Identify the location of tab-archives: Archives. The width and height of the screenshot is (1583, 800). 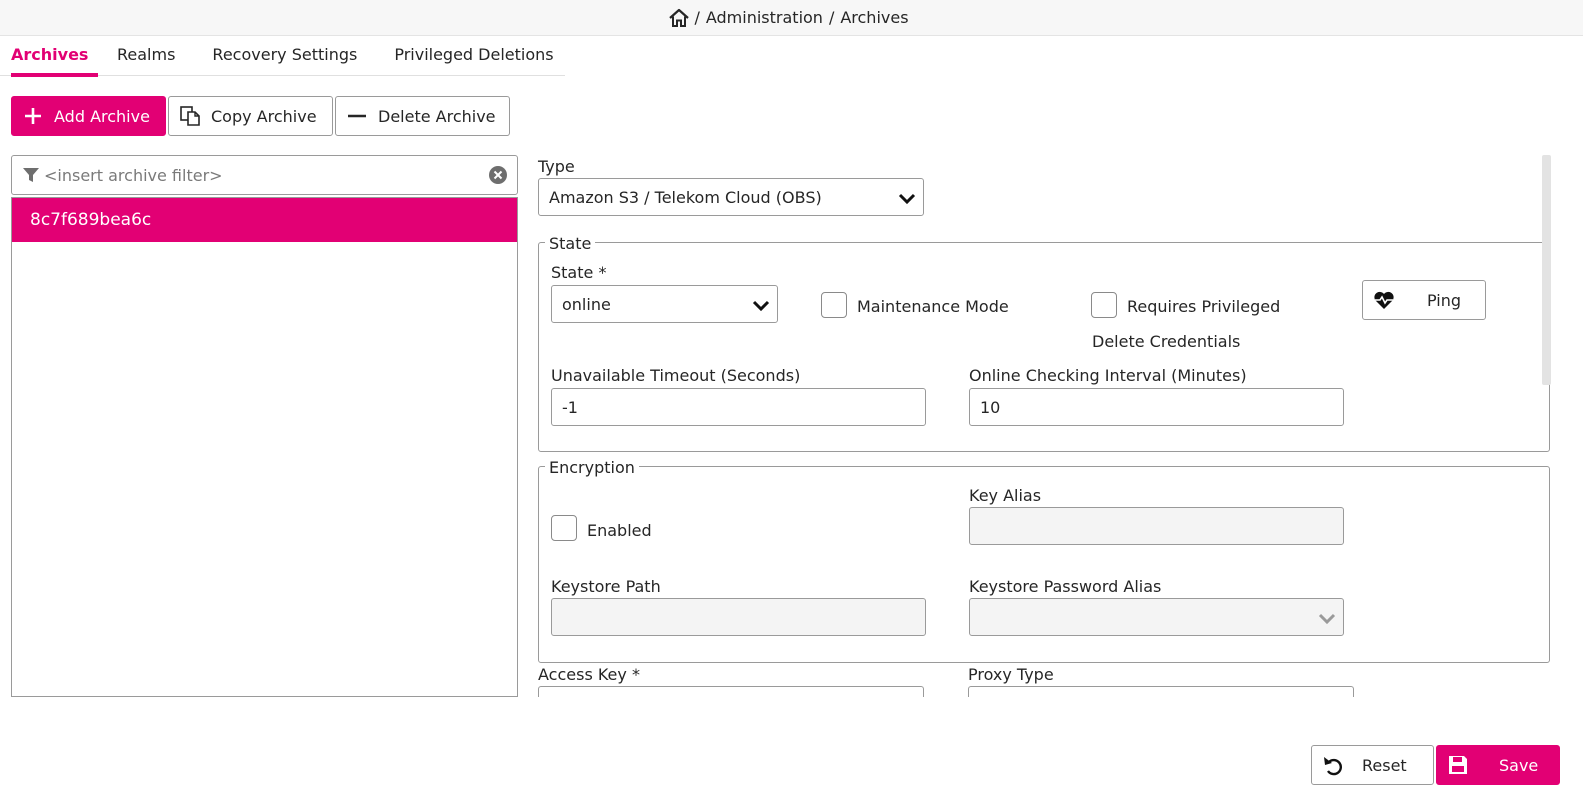
(54, 58).